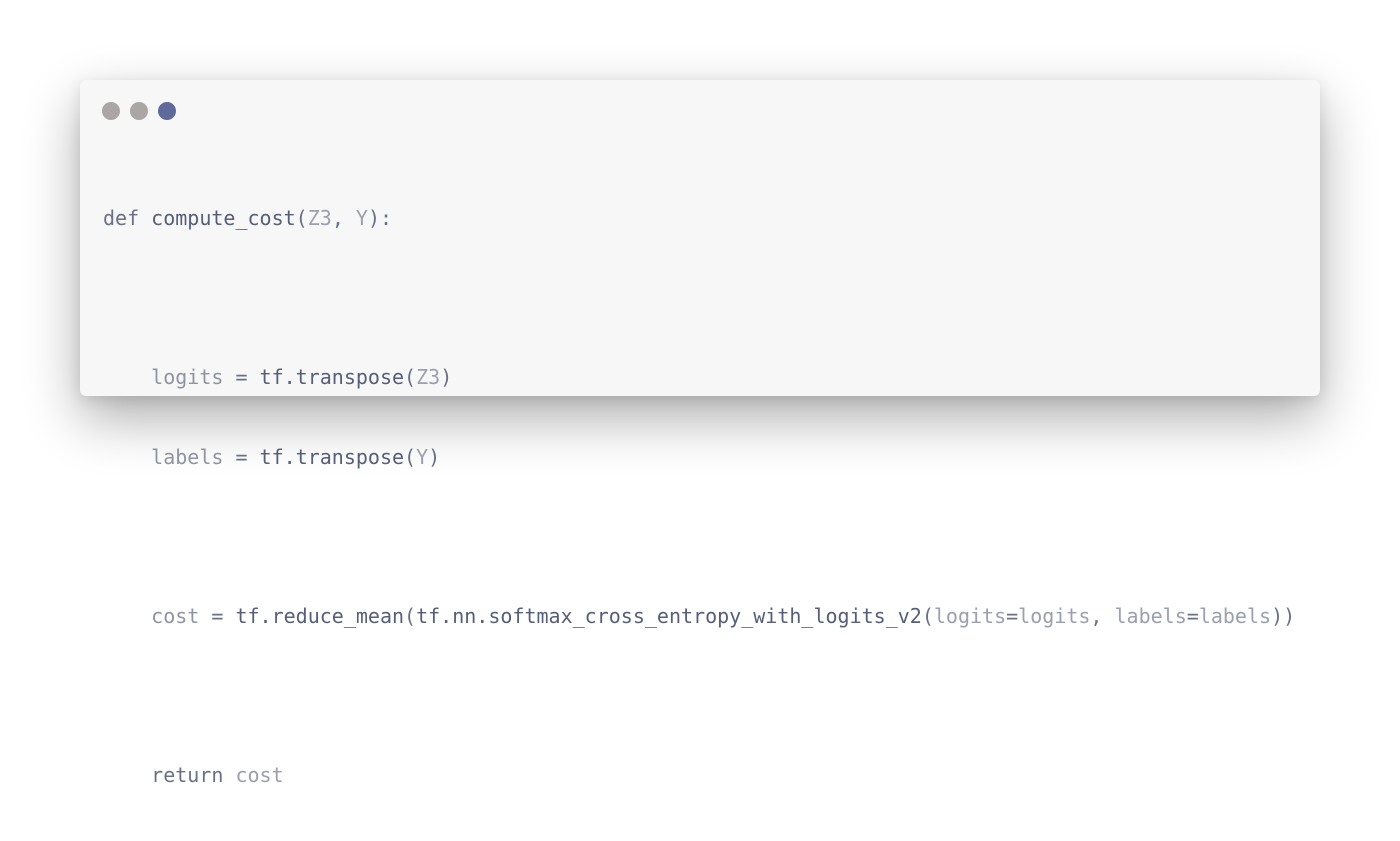 The height and width of the screenshot is (841, 1400). What do you see at coordinates (187, 456) in the screenshot?
I see `var-labels: labels` at bounding box center [187, 456].